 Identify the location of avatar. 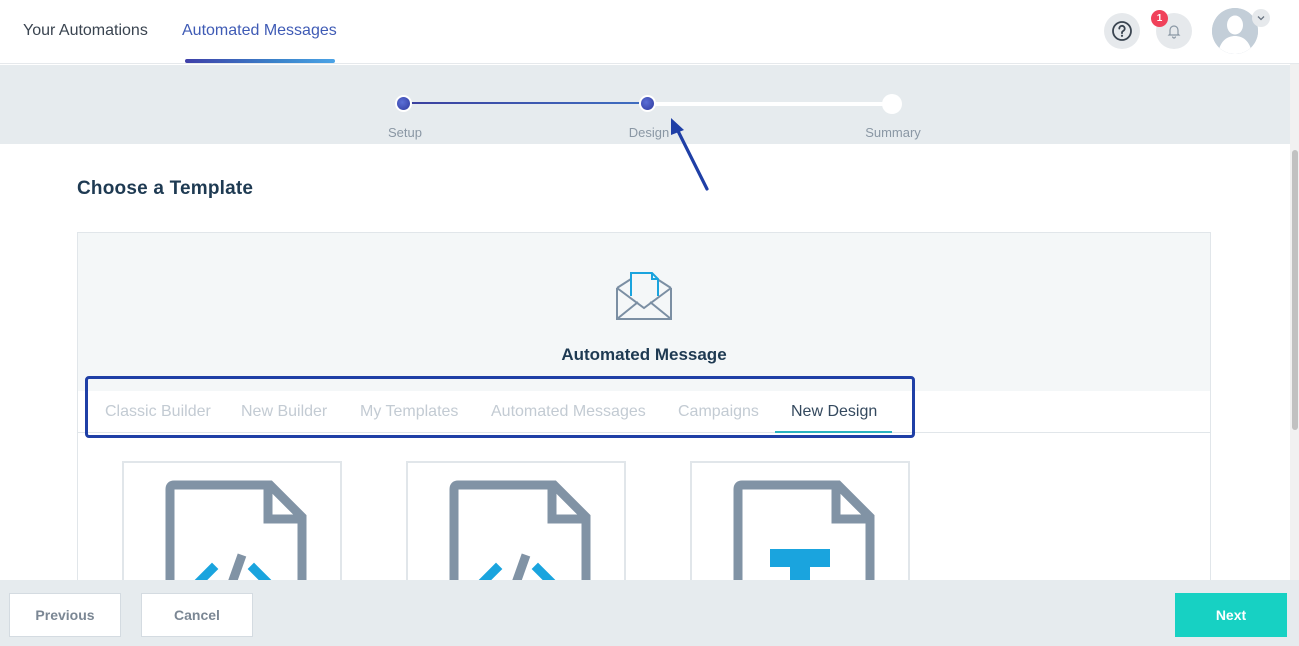
(1235, 31).